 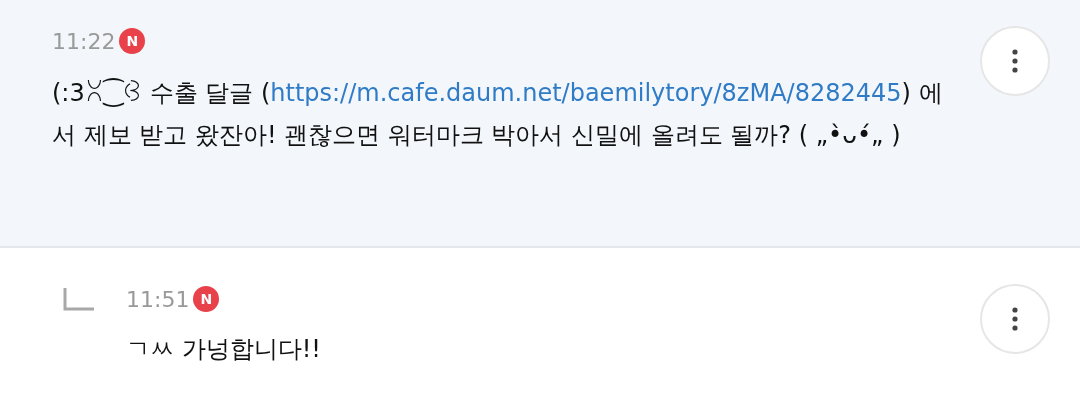 What do you see at coordinates (84, 41) in the screenshot?
I see `timestamp: 11:22` at bounding box center [84, 41].